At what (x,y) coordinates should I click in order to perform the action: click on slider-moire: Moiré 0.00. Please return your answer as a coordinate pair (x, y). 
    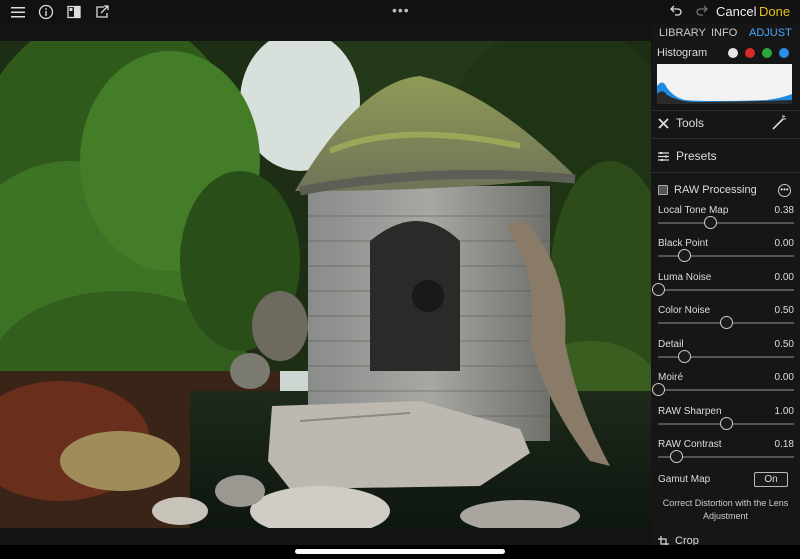
    Looking at the image, I should click on (723, 388).